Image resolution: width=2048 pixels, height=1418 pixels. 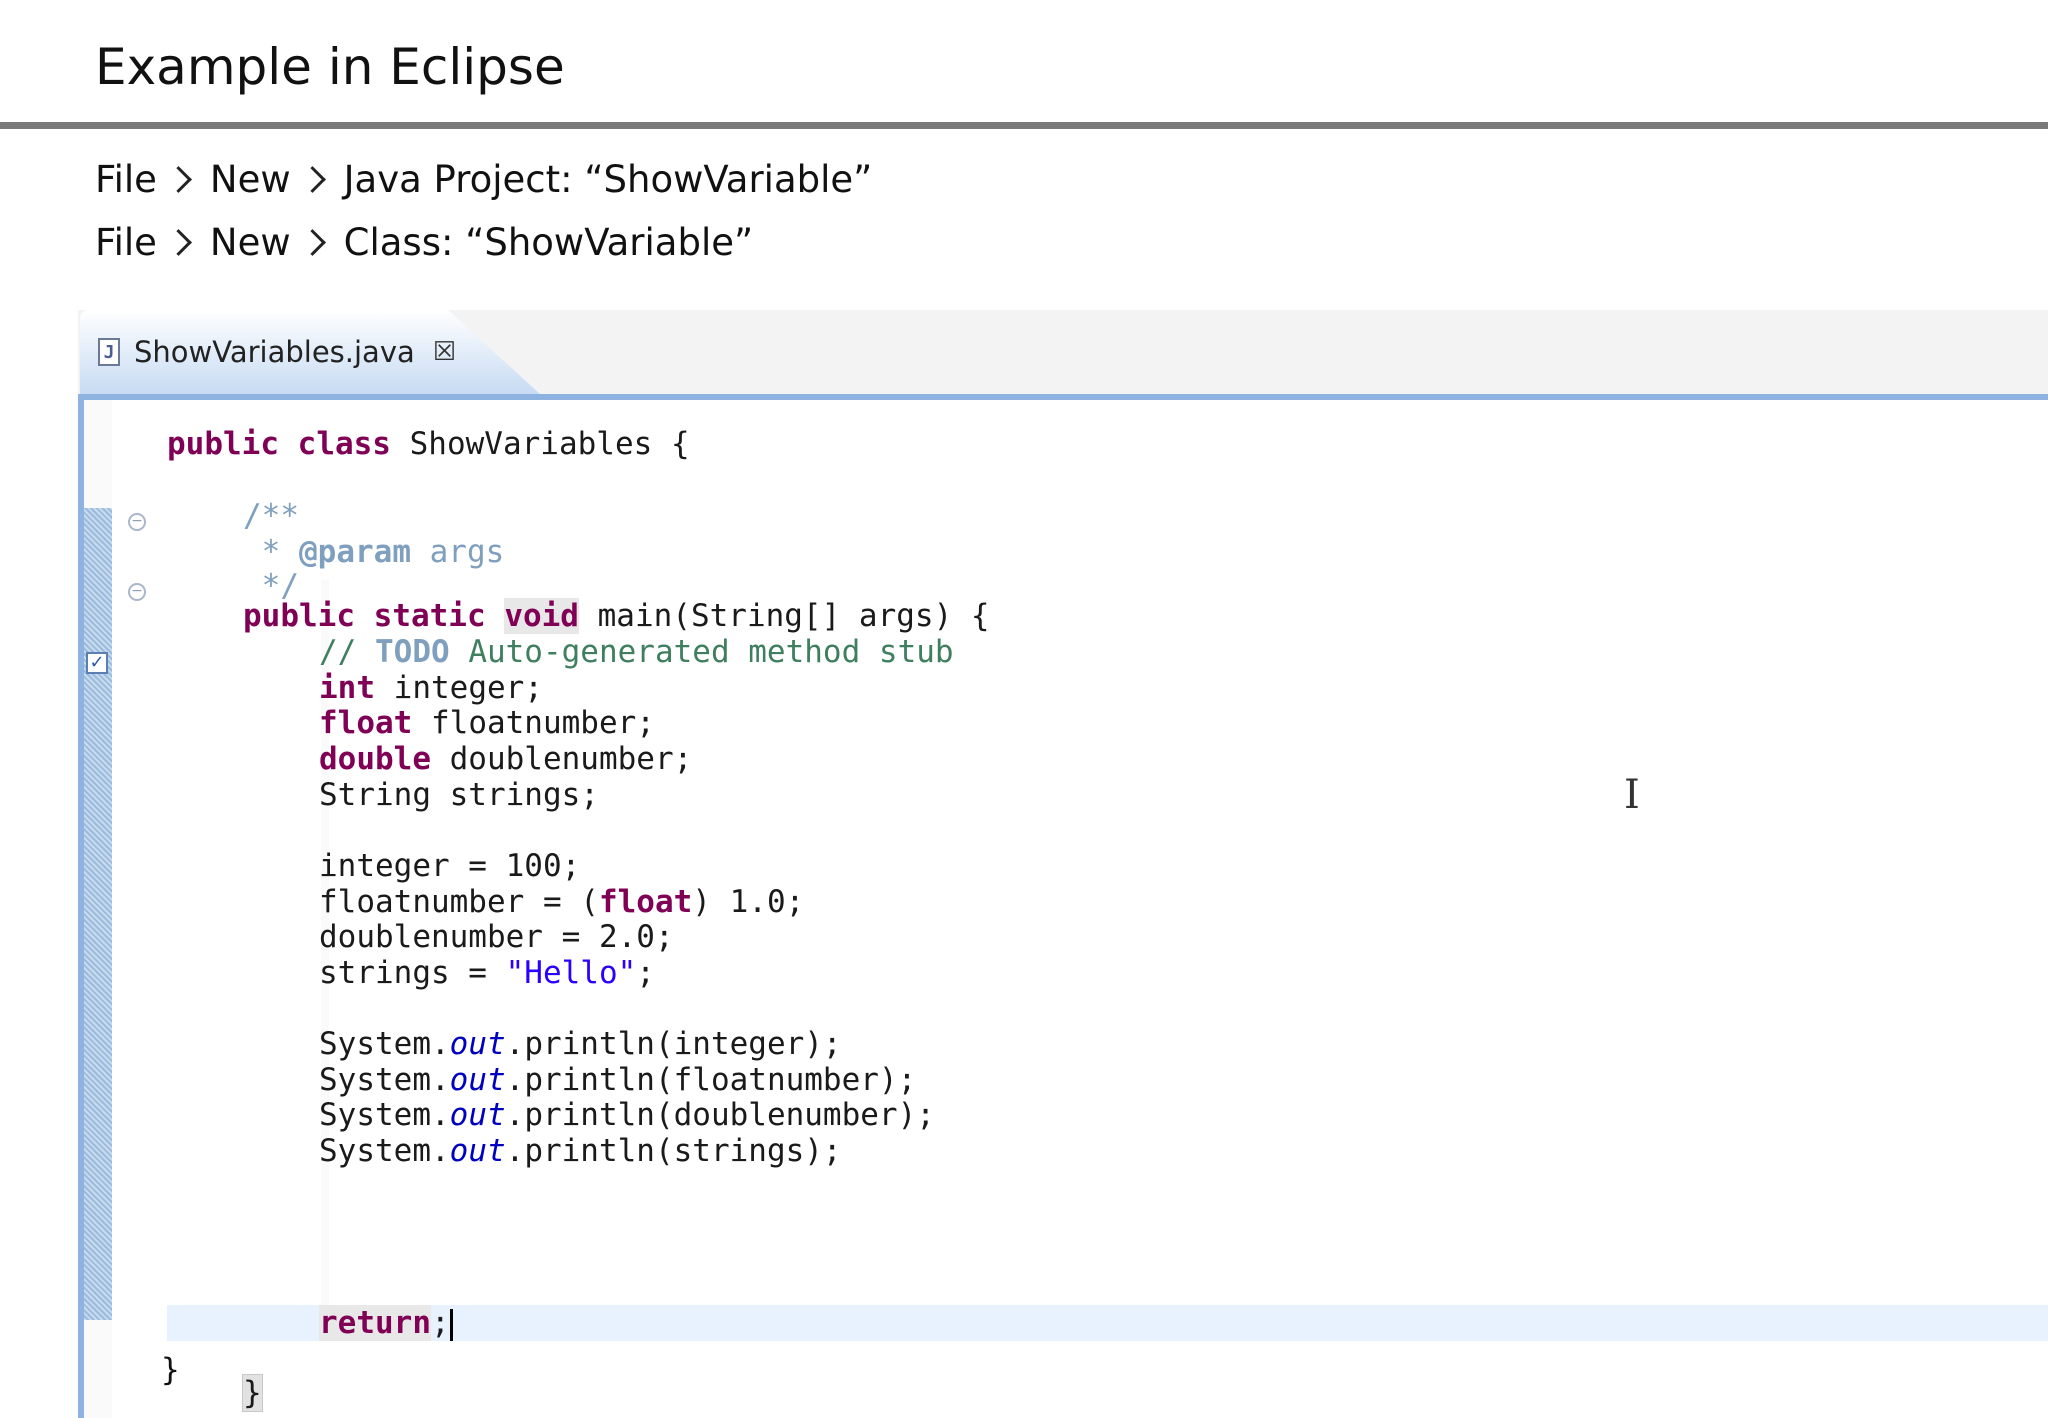 What do you see at coordinates (386, 1323) in the screenshot?
I see `code-line-return: return;` at bounding box center [386, 1323].